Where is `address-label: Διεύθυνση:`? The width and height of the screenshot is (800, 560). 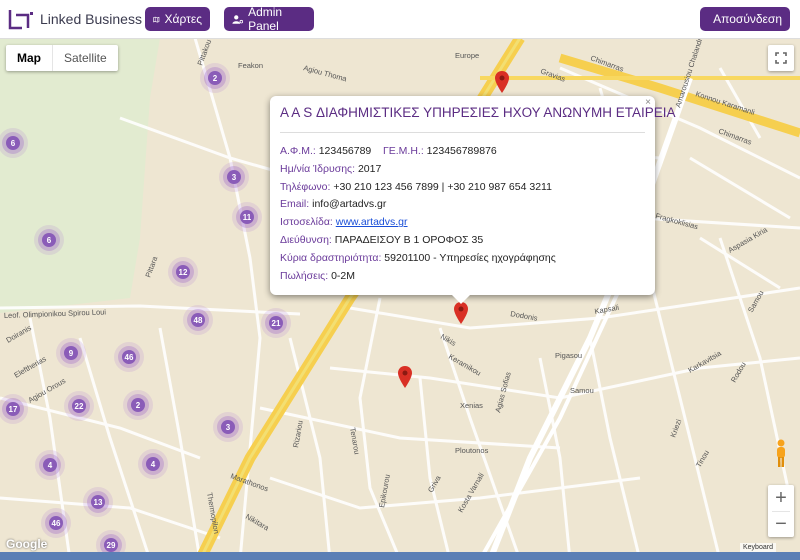 address-label: Διεύθυνση: is located at coordinates (306, 239).